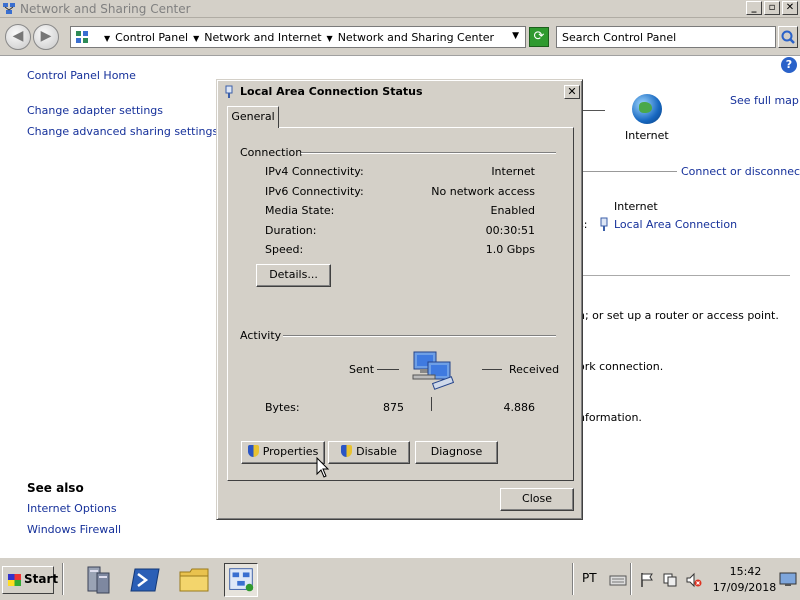 The width and height of the screenshot is (800, 600). I want to click on breadcrumb-network-sharing-center: Network and Sharing Center, so click(416, 37).